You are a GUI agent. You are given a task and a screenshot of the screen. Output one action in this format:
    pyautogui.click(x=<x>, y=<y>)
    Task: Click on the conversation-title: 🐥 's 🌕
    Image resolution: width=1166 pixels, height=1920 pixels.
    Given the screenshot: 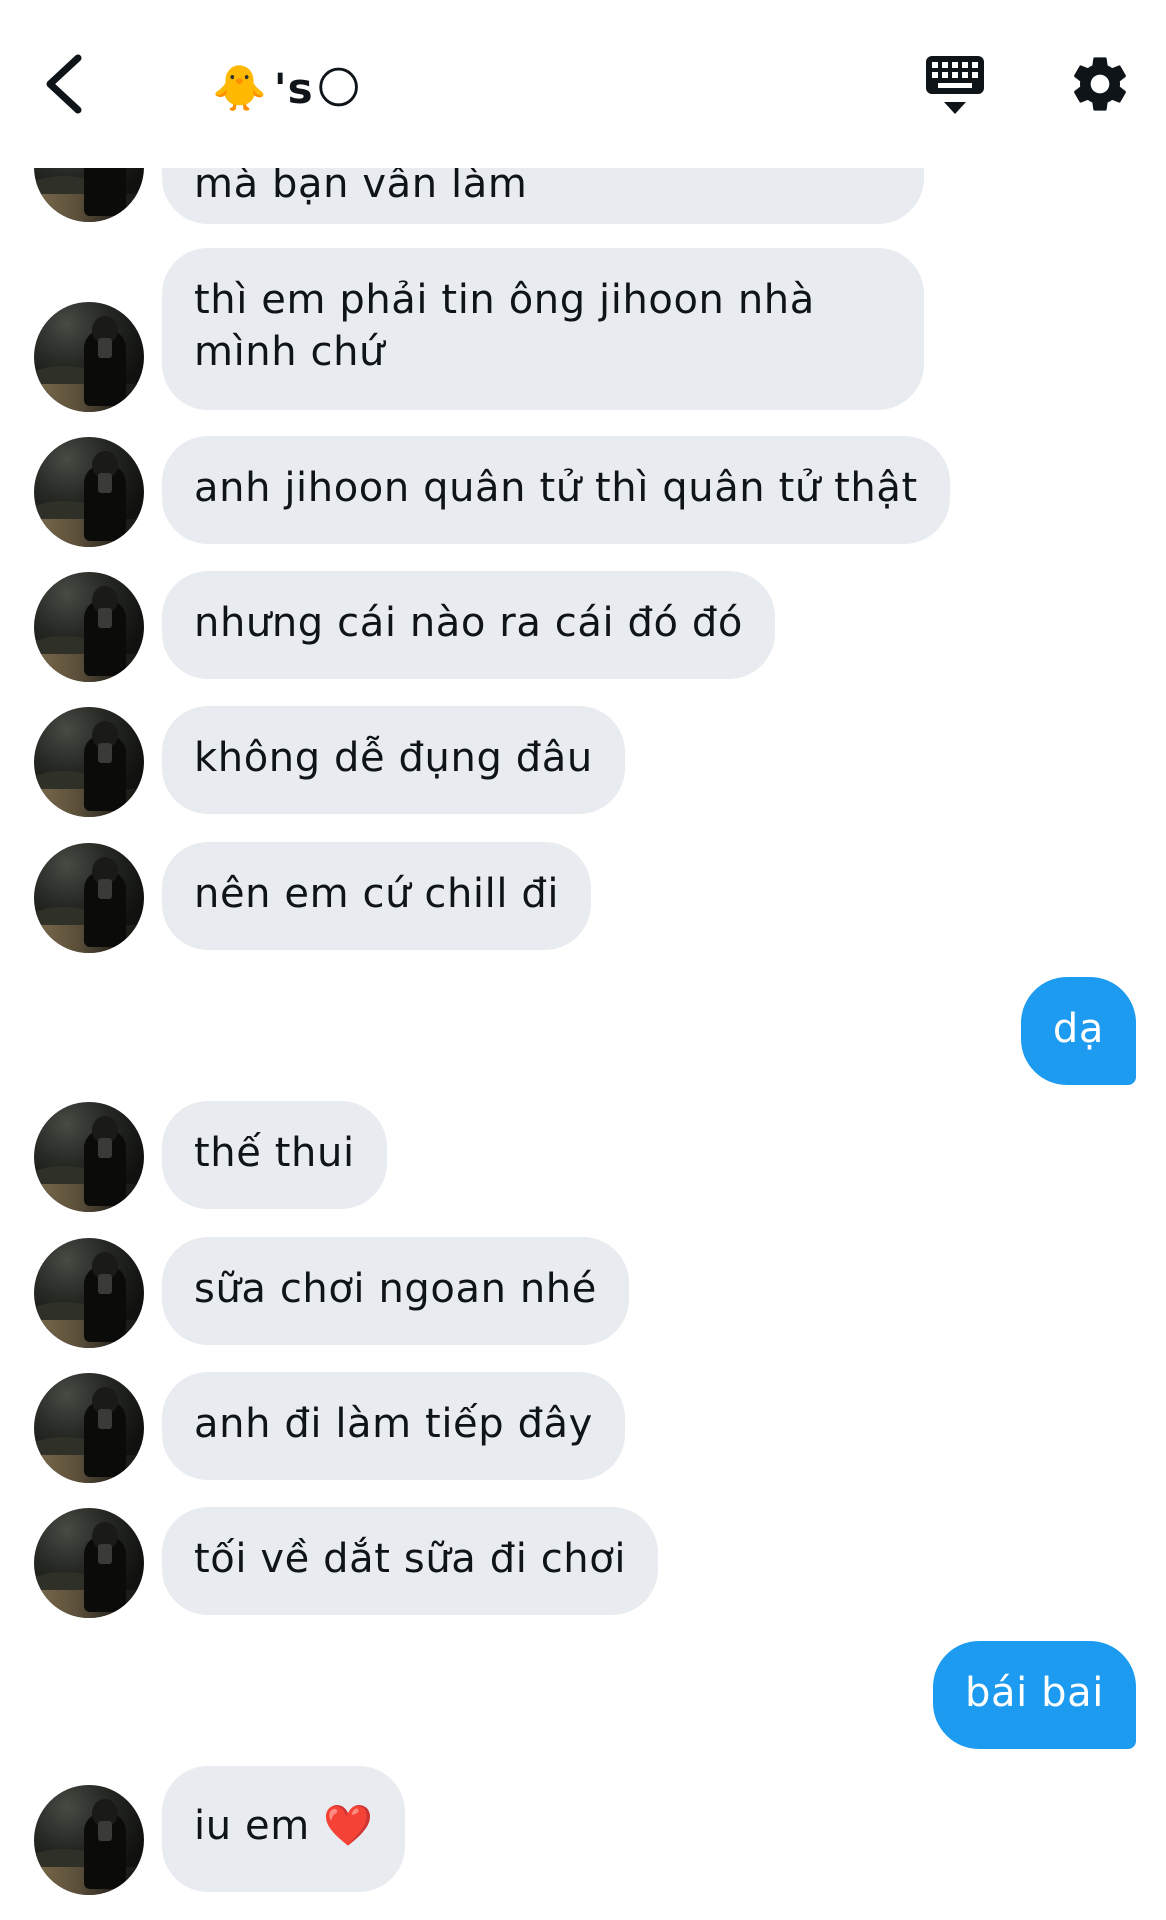 What is the action you would take?
    pyautogui.click(x=287, y=88)
    